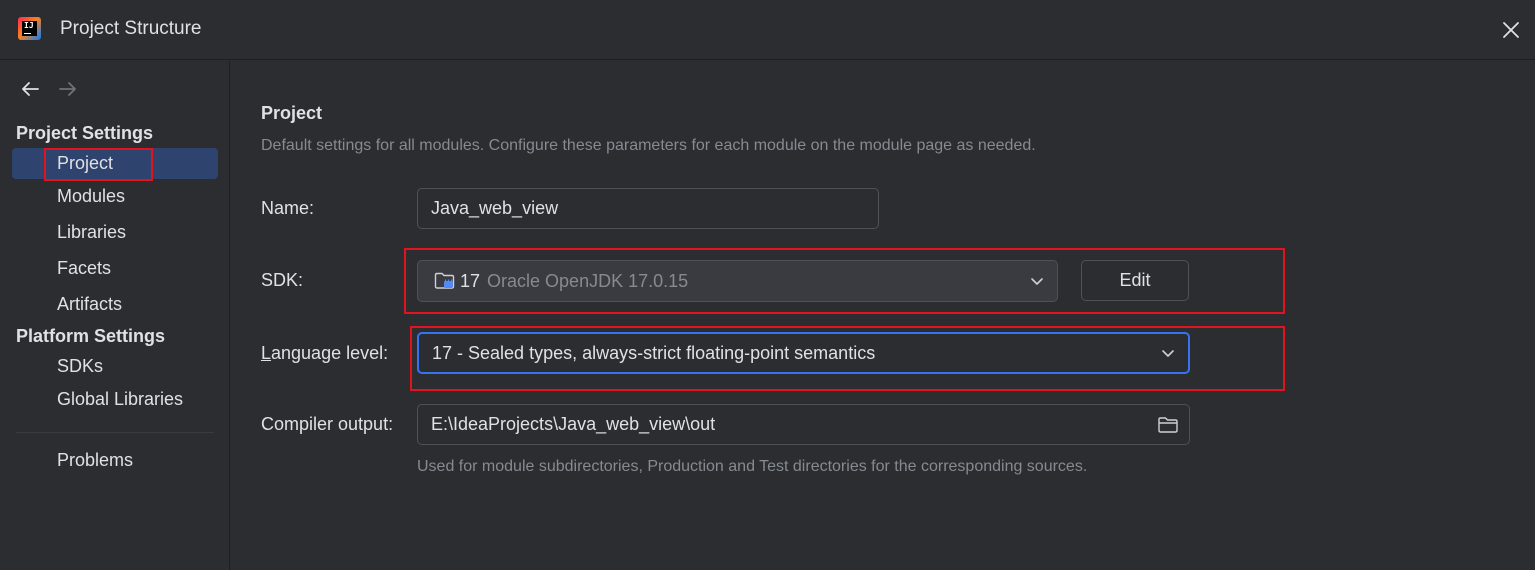  What do you see at coordinates (95, 460) in the screenshot?
I see `sidebar-item-problems: Problems` at bounding box center [95, 460].